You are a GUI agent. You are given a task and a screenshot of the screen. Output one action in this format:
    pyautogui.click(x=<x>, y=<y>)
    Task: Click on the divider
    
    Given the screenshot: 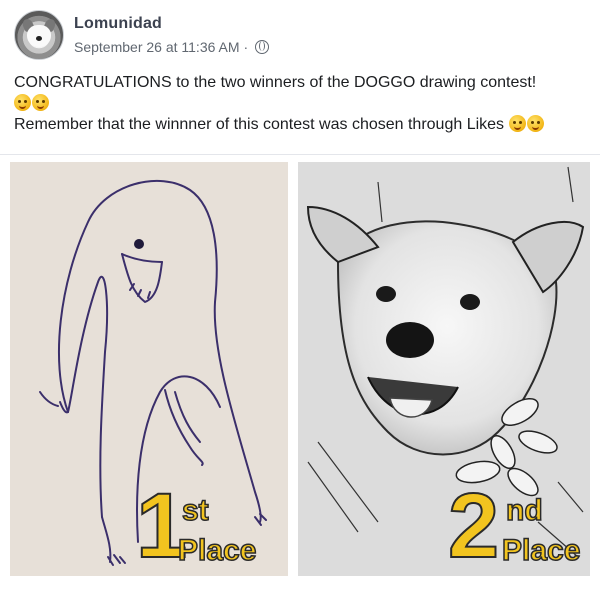 What is the action you would take?
    pyautogui.click(x=300, y=154)
    